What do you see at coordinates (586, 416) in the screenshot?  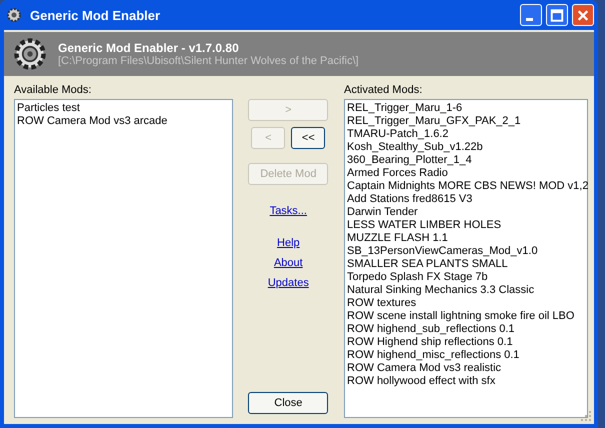 I see `resize-grip-icon` at bounding box center [586, 416].